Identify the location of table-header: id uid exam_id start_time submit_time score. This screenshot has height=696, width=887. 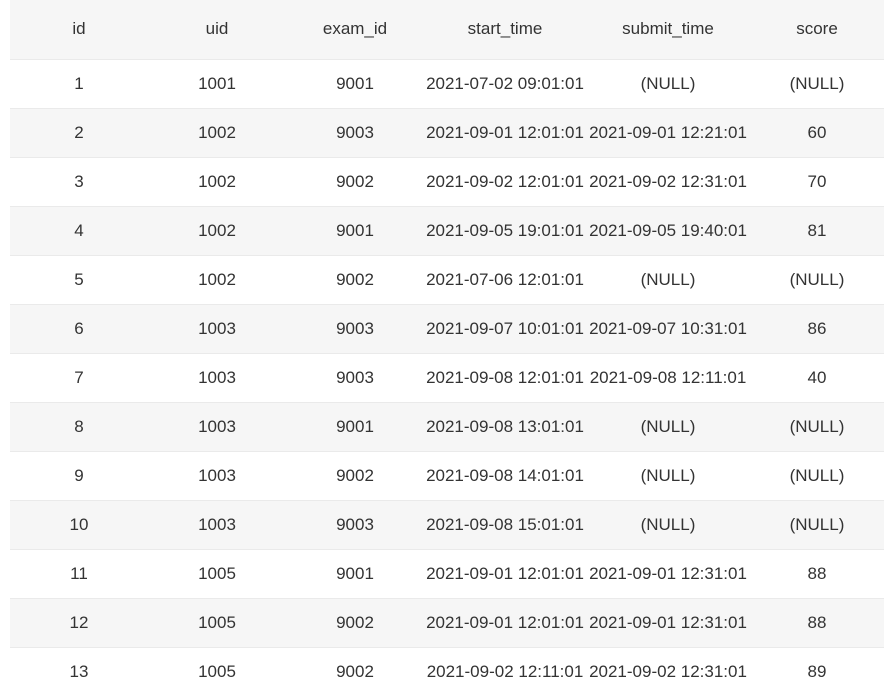
(447, 29).